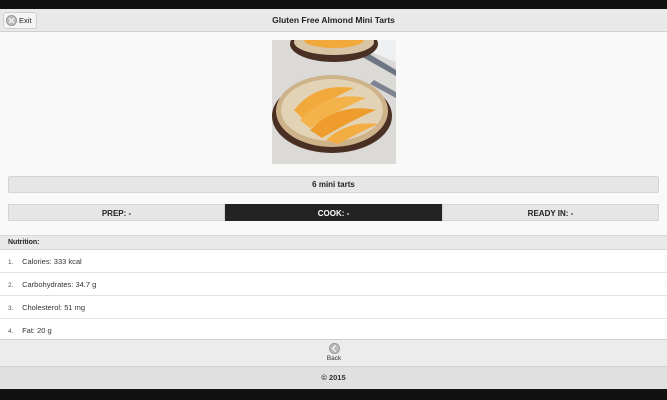 The width and height of the screenshot is (667, 400). I want to click on back-arrow-circle-icon, so click(334, 348).